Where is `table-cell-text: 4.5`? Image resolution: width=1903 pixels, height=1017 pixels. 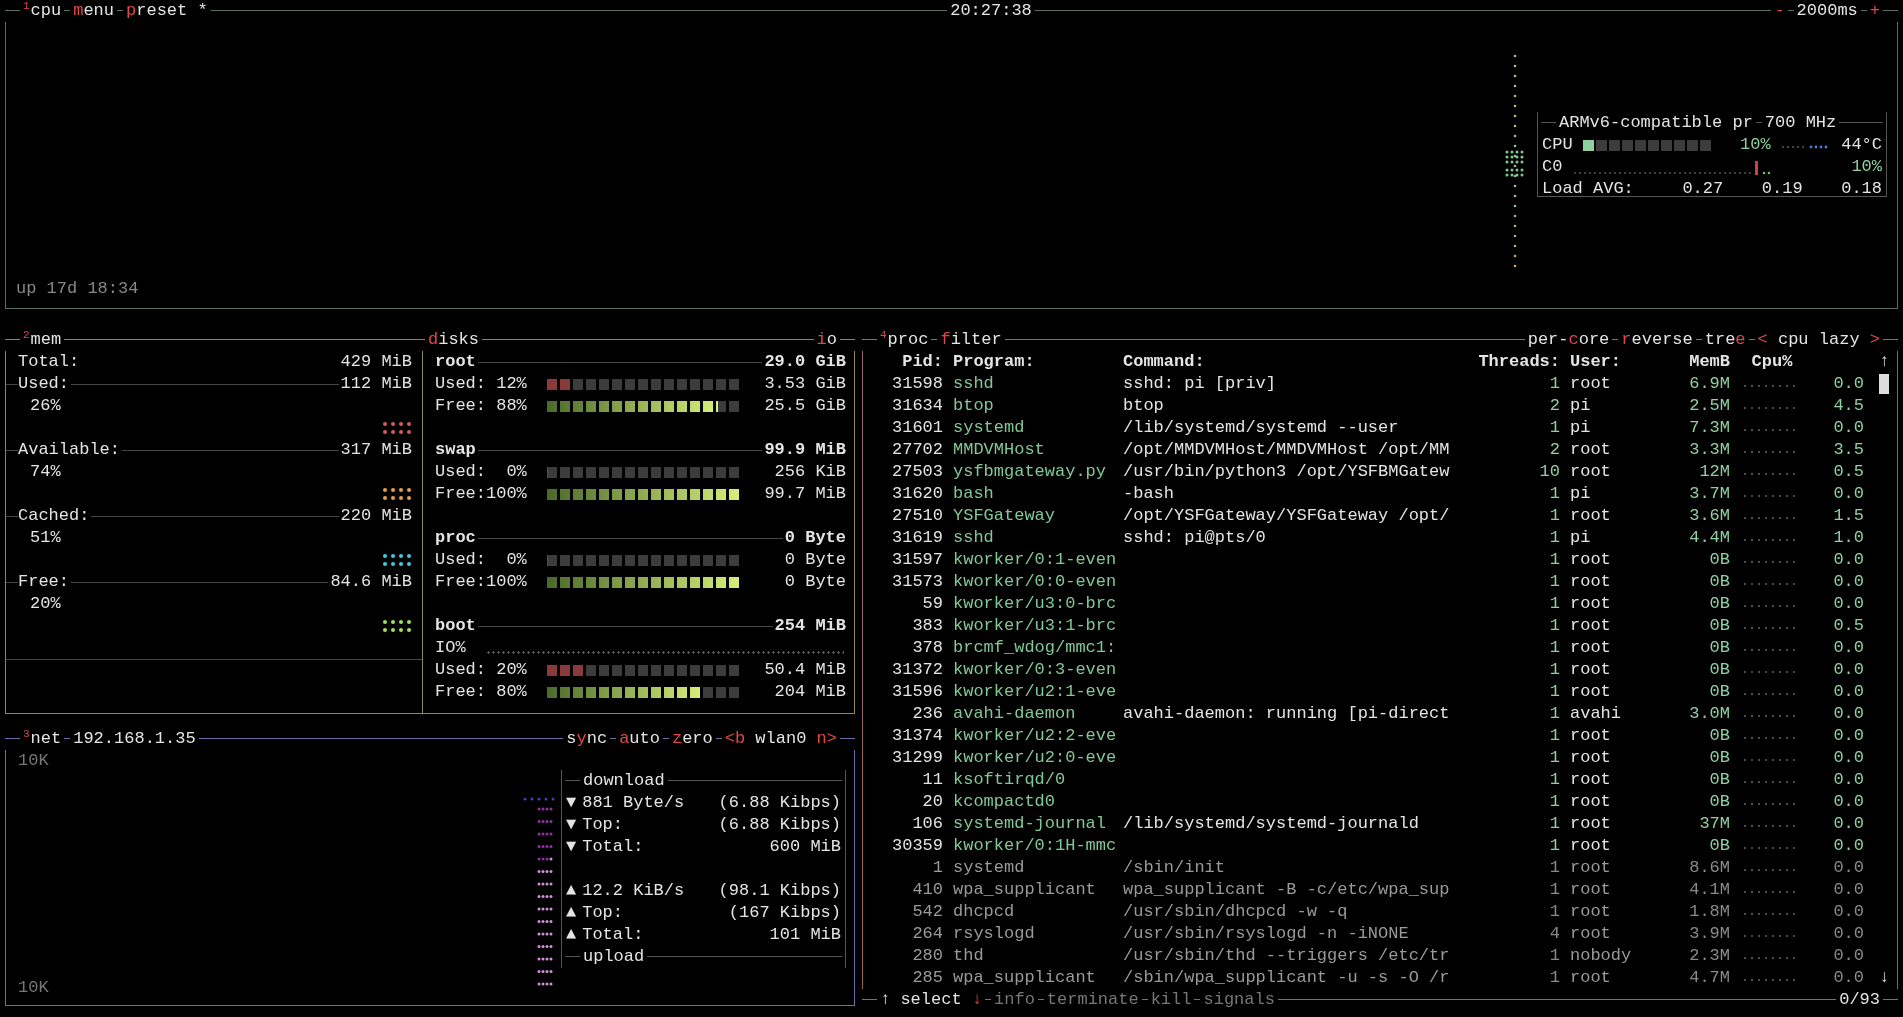
table-cell-text: 4.5 is located at coordinates (1848, 406).